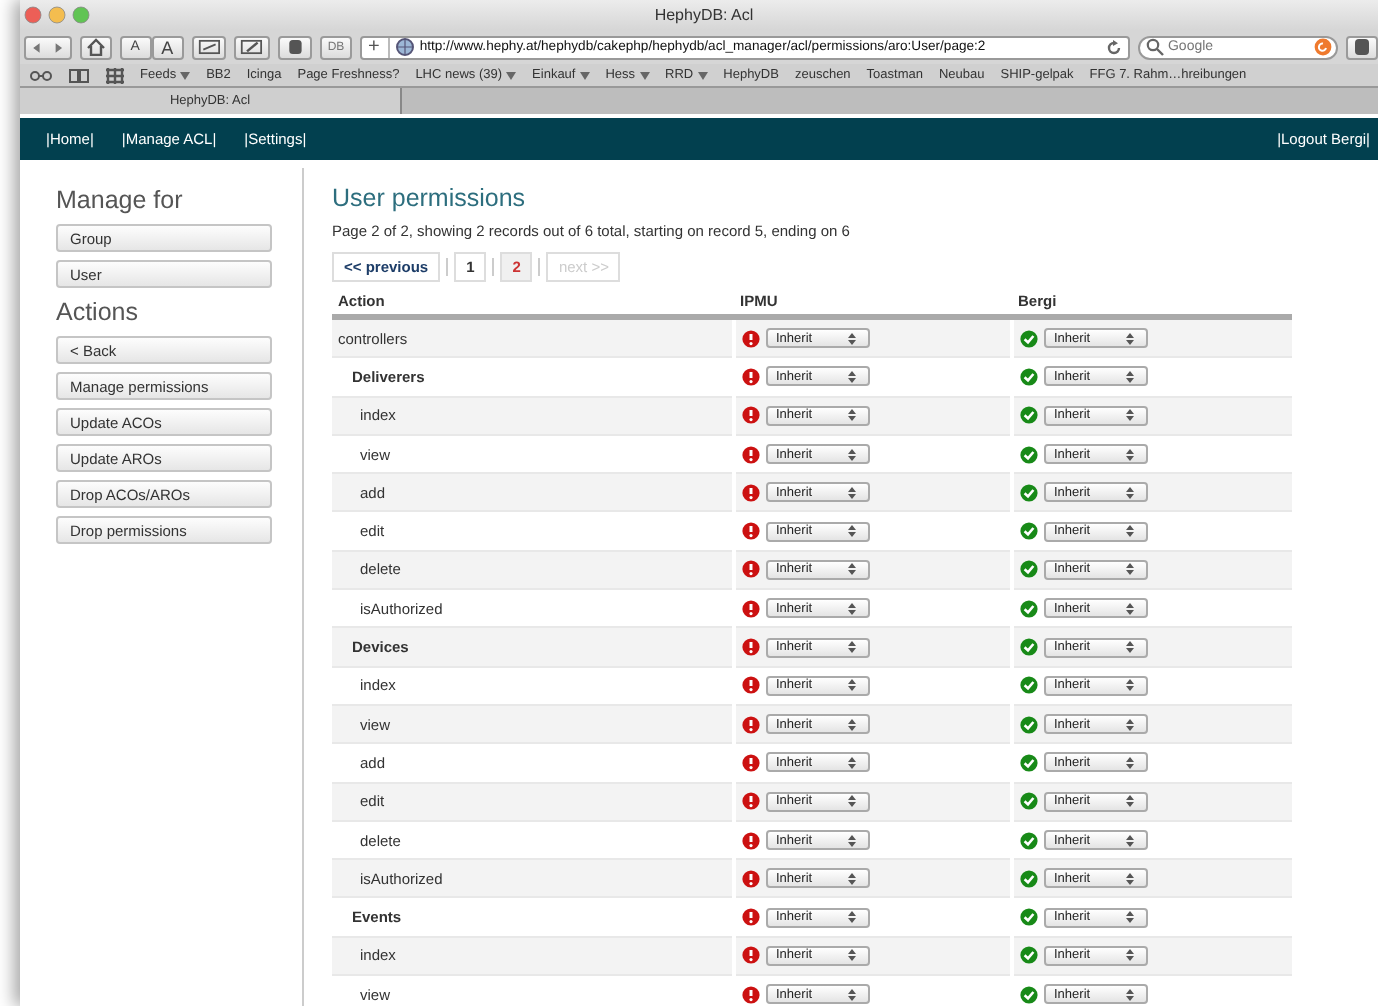  What do you see at coordinates (98, 312) in the screenshot?
I see `sidebar-heading: Actions` at bounding box center [98, 312].